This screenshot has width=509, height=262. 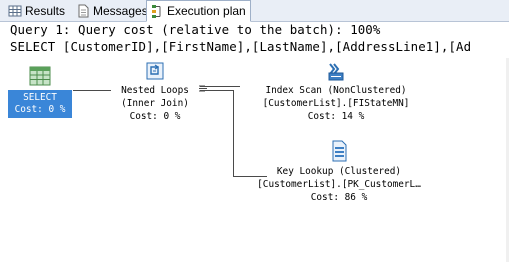 I want to click on tab-execution-plan-label: Execution plan, so click(x=206, y=11).